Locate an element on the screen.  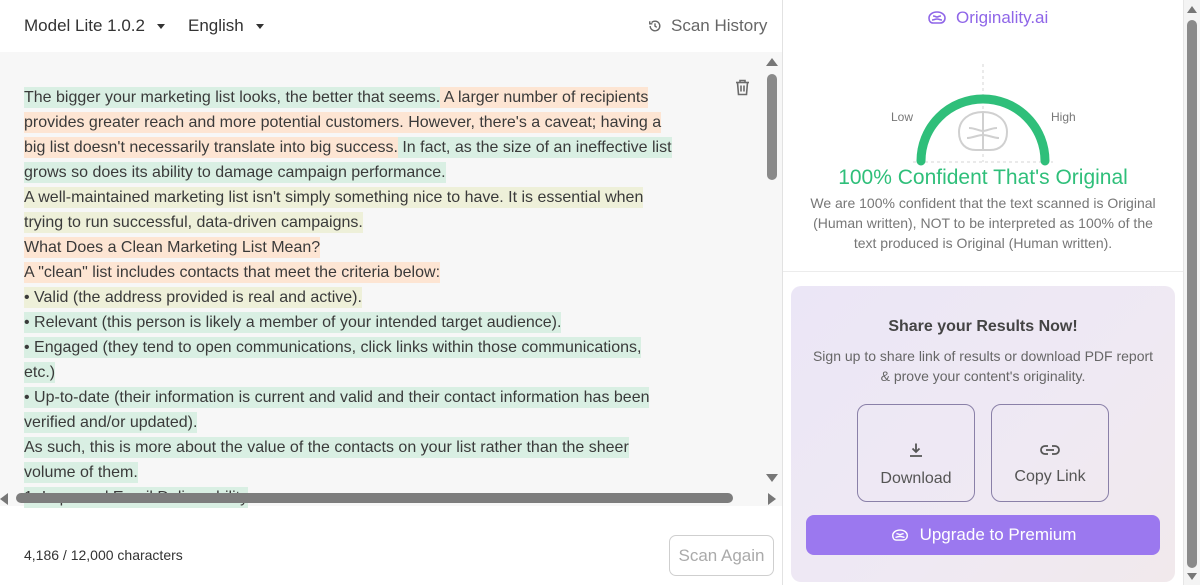
language-dropdown: English is located at coordinates (226, 26).